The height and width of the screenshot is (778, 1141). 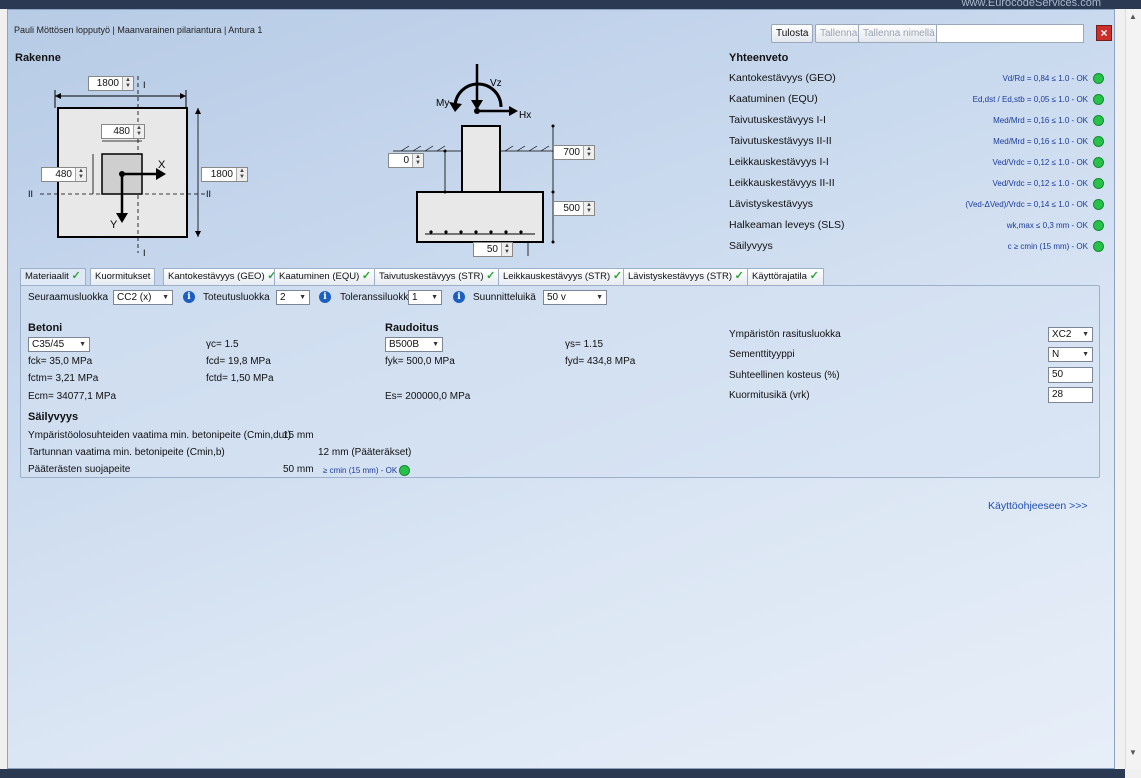 I want to click on tab-kayttorajatila: Käyttörajatila ✓, so click(x=785, y=276).